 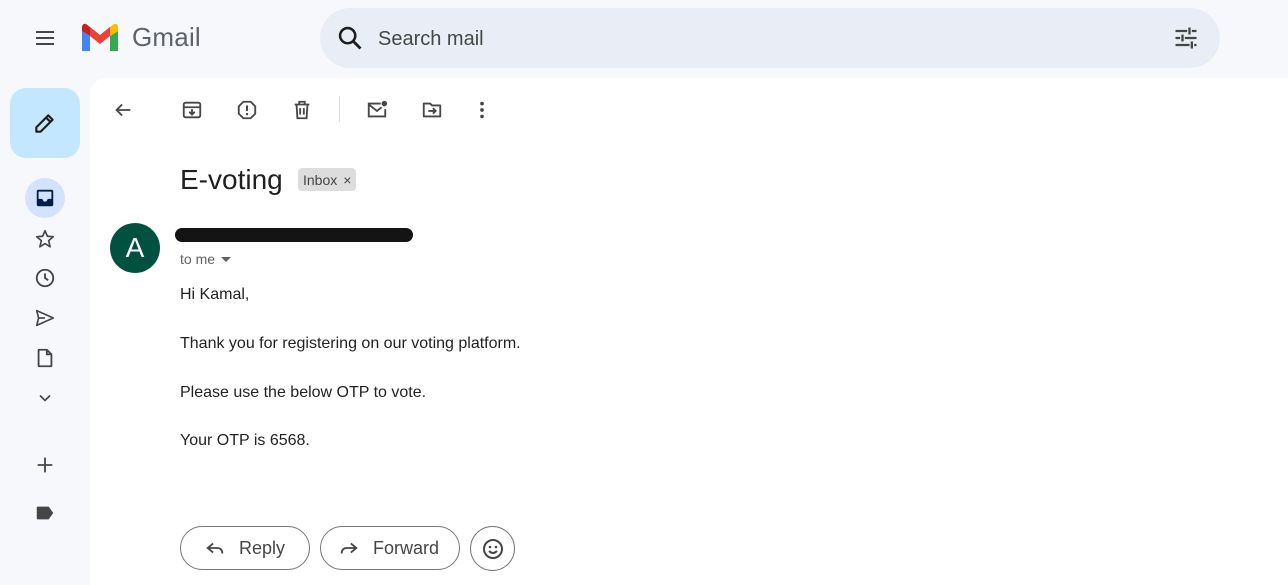 I want to click on more-options-icon, so click(x=482, y=110).